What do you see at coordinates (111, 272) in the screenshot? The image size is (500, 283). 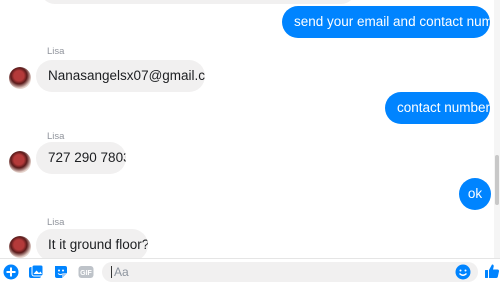 I see `text-caret` at bounding box center [111, 272].